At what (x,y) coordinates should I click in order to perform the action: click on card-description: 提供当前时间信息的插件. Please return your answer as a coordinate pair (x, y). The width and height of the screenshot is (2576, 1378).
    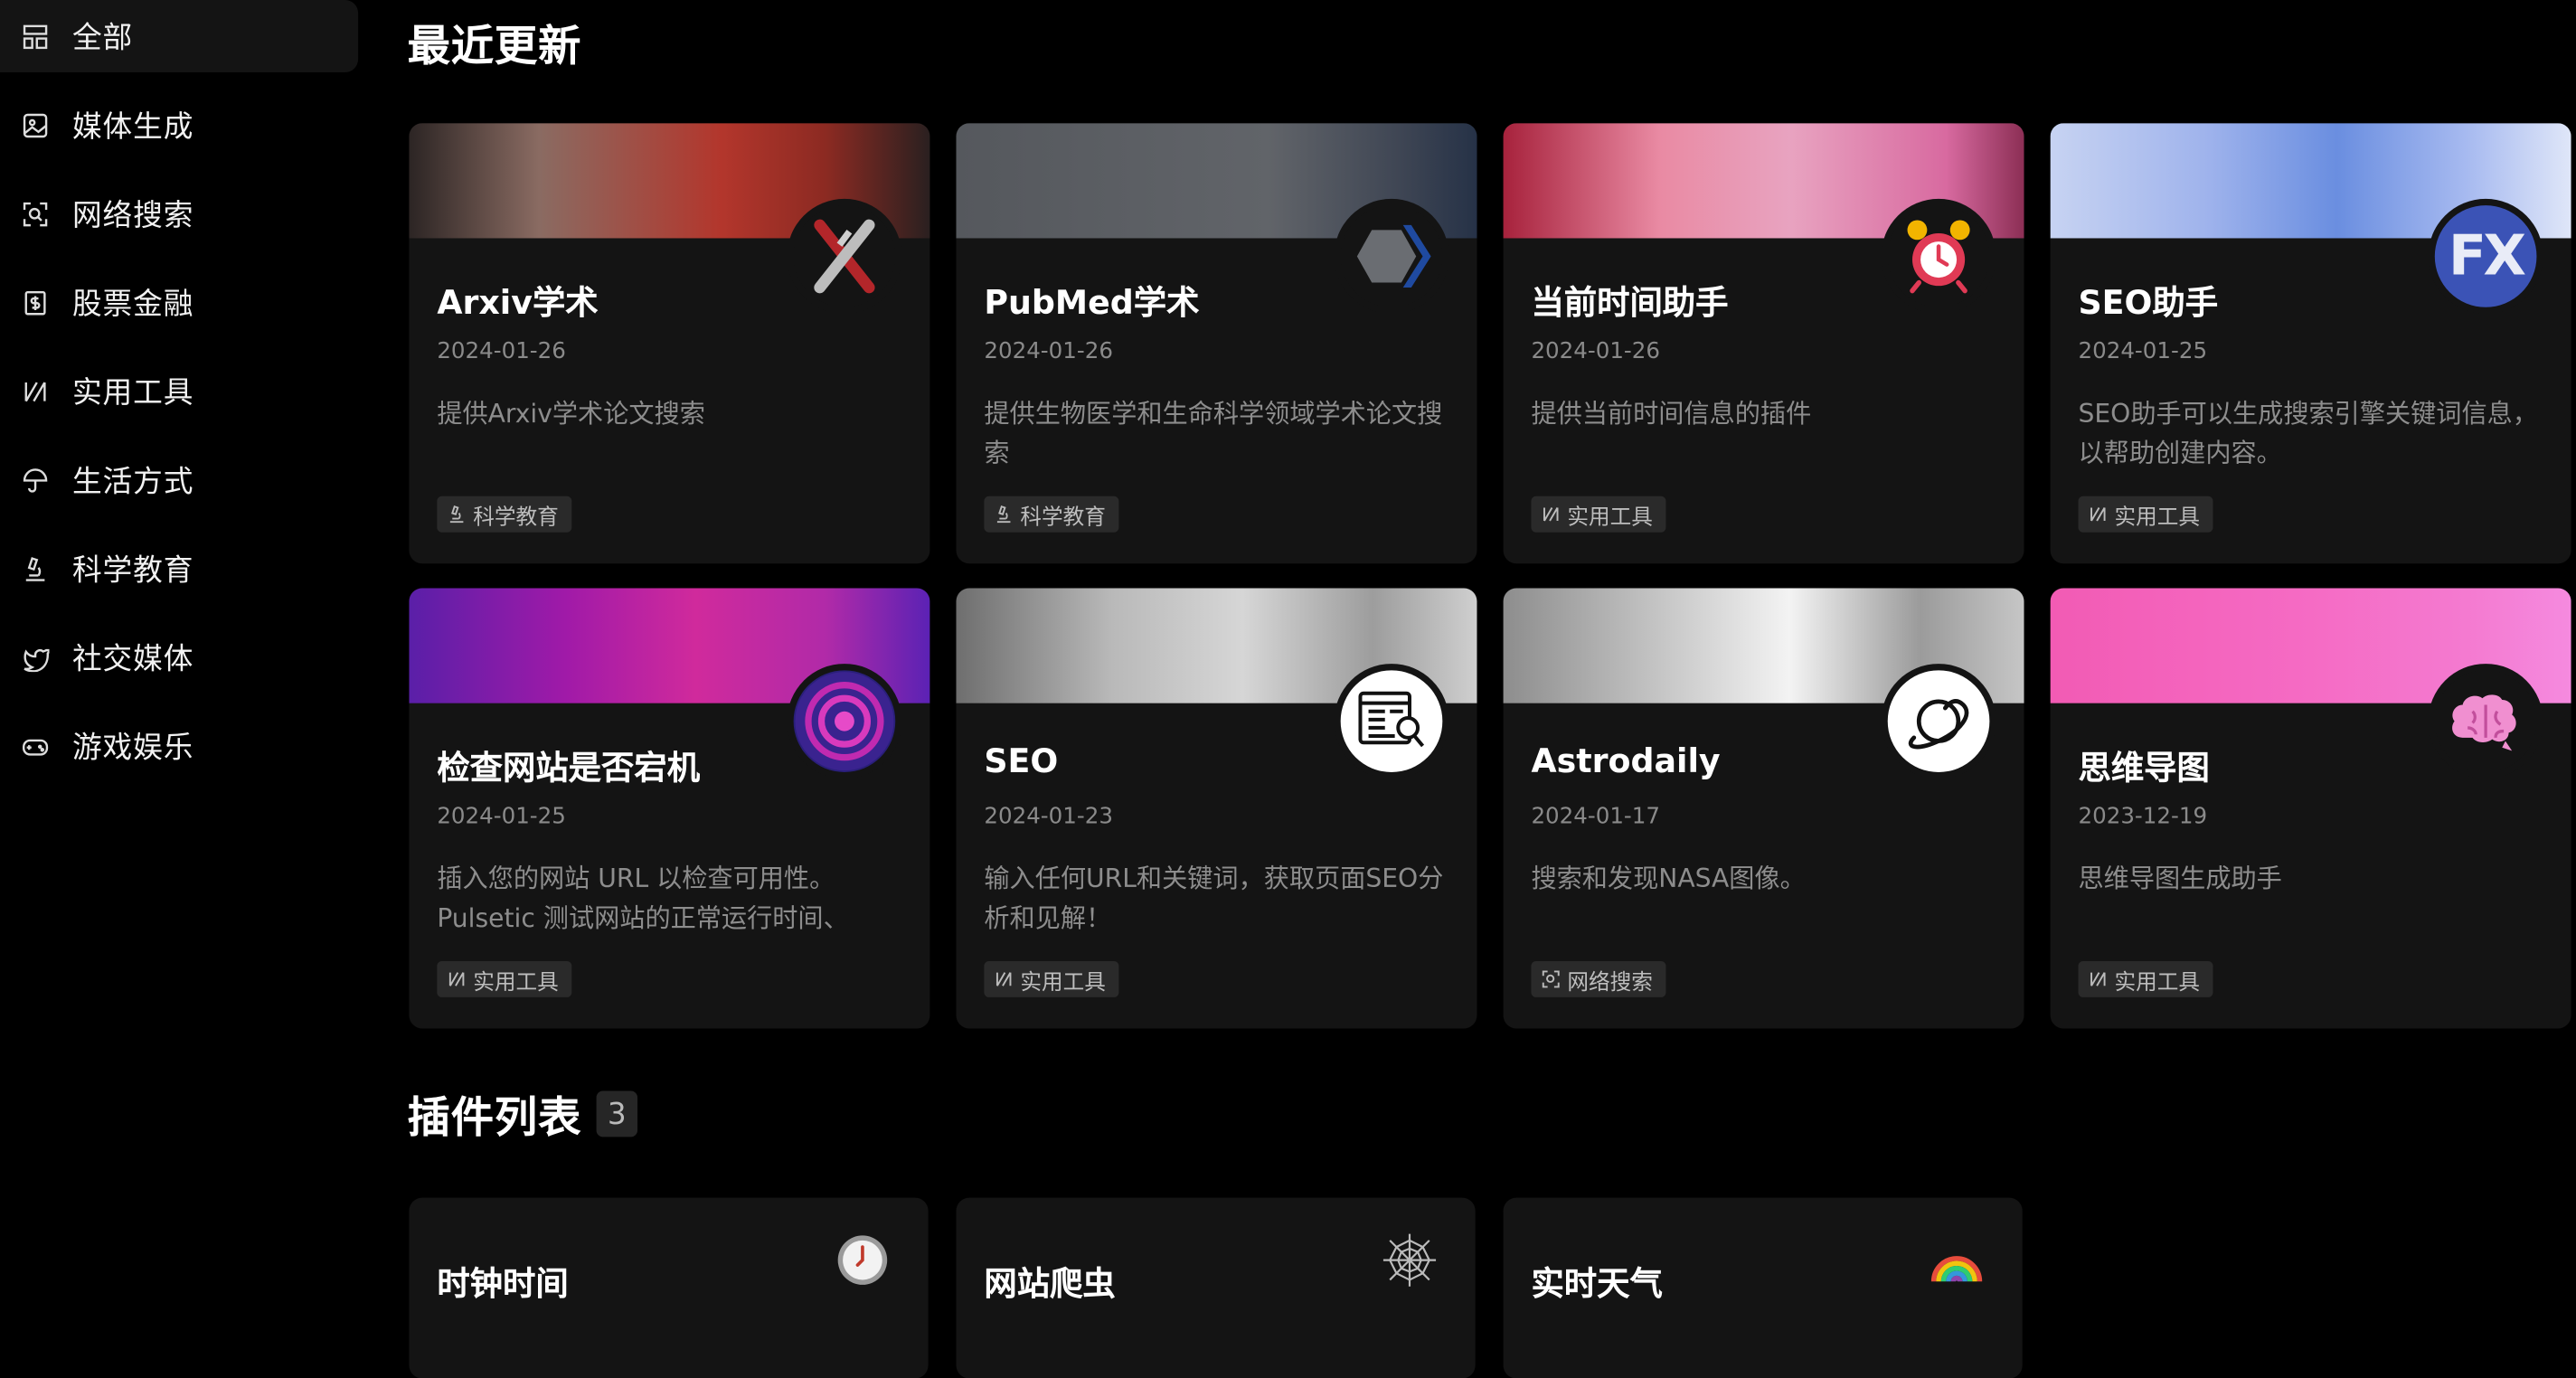
    Looking at the image, I should click on (1671, 414).